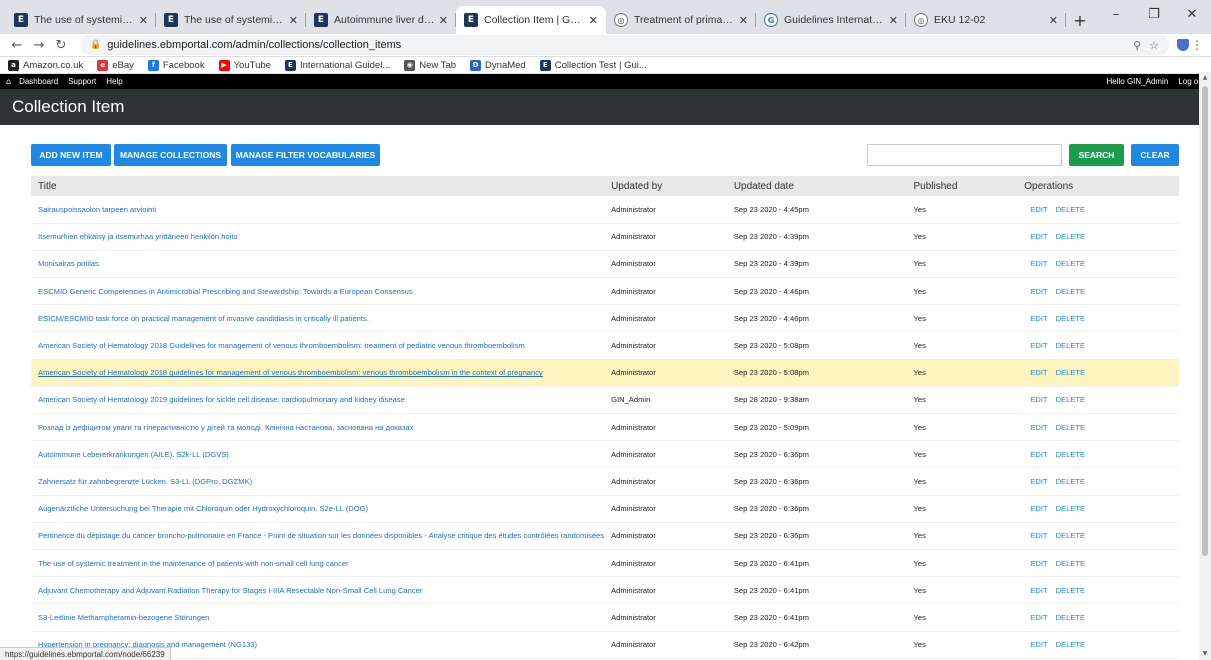 Image resolution: width=1211 pixels, height=660 pixels. What do you see at coordinates (961, 186) in the screenshot?
I see `column-header-published: Published` at bounding box center [961, 186].